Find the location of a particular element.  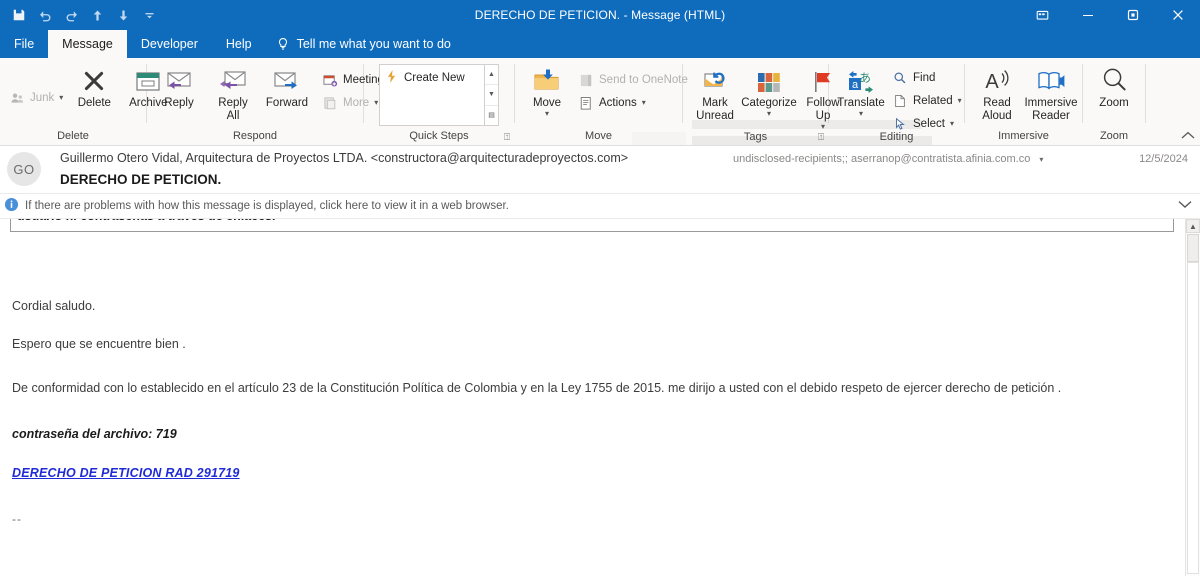

junk-button: Junk ▾ is located at coordinates (36, 98).